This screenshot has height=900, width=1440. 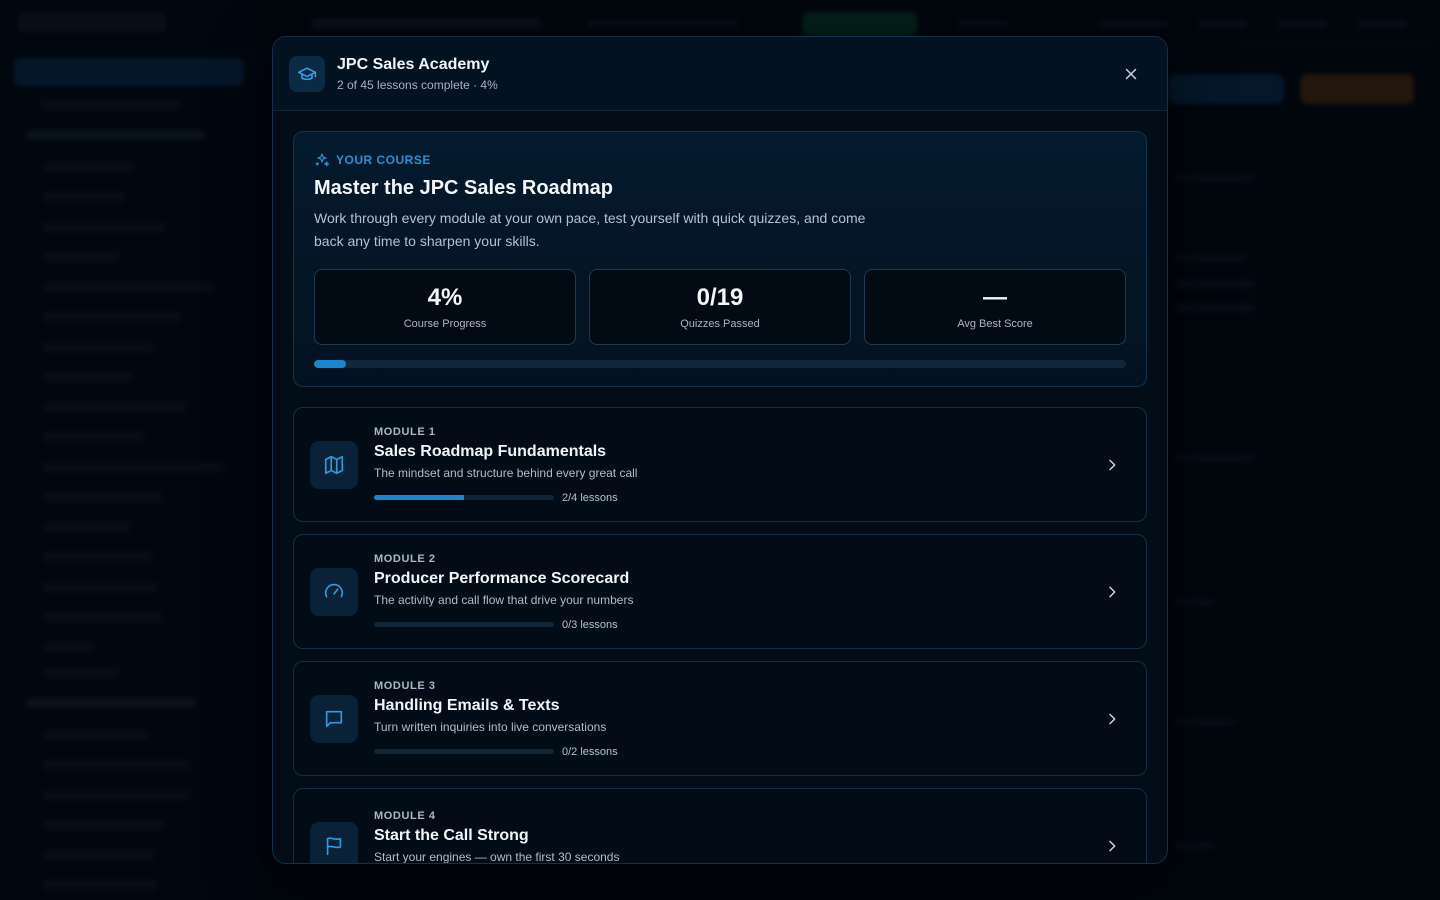 I want to click on stat-label: Quizzes Passed, so click(x=720, y=324).